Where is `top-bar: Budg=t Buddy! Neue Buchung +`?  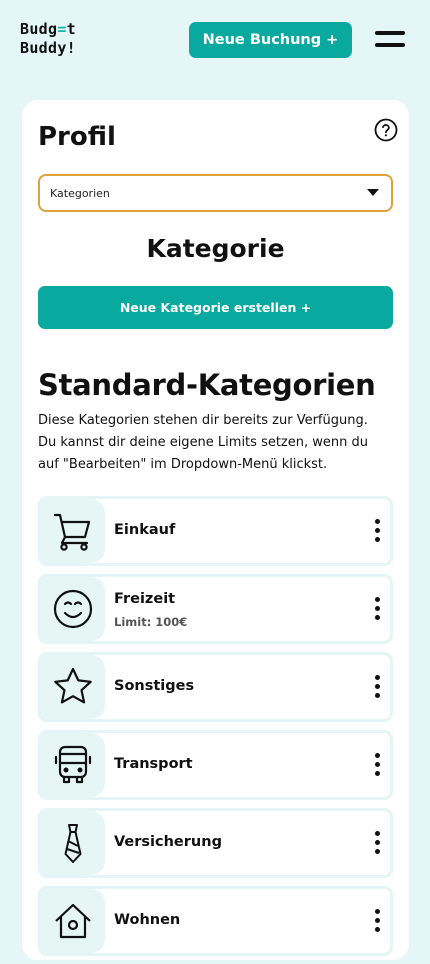 top-bar: Budg=t Buddy! Neue Buchung + is located at coordinates (215, 40).